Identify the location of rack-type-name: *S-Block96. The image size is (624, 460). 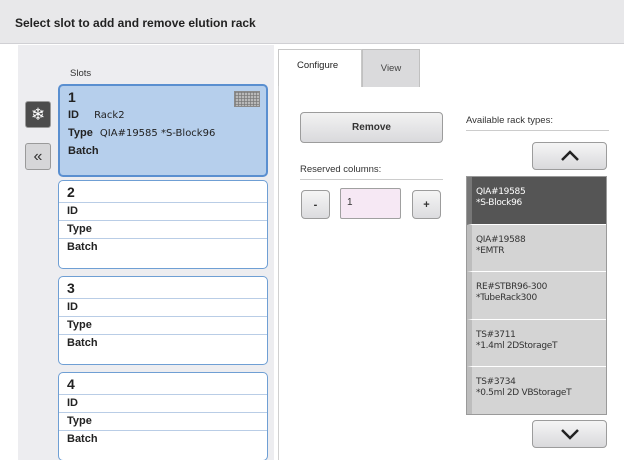
(499, 203).